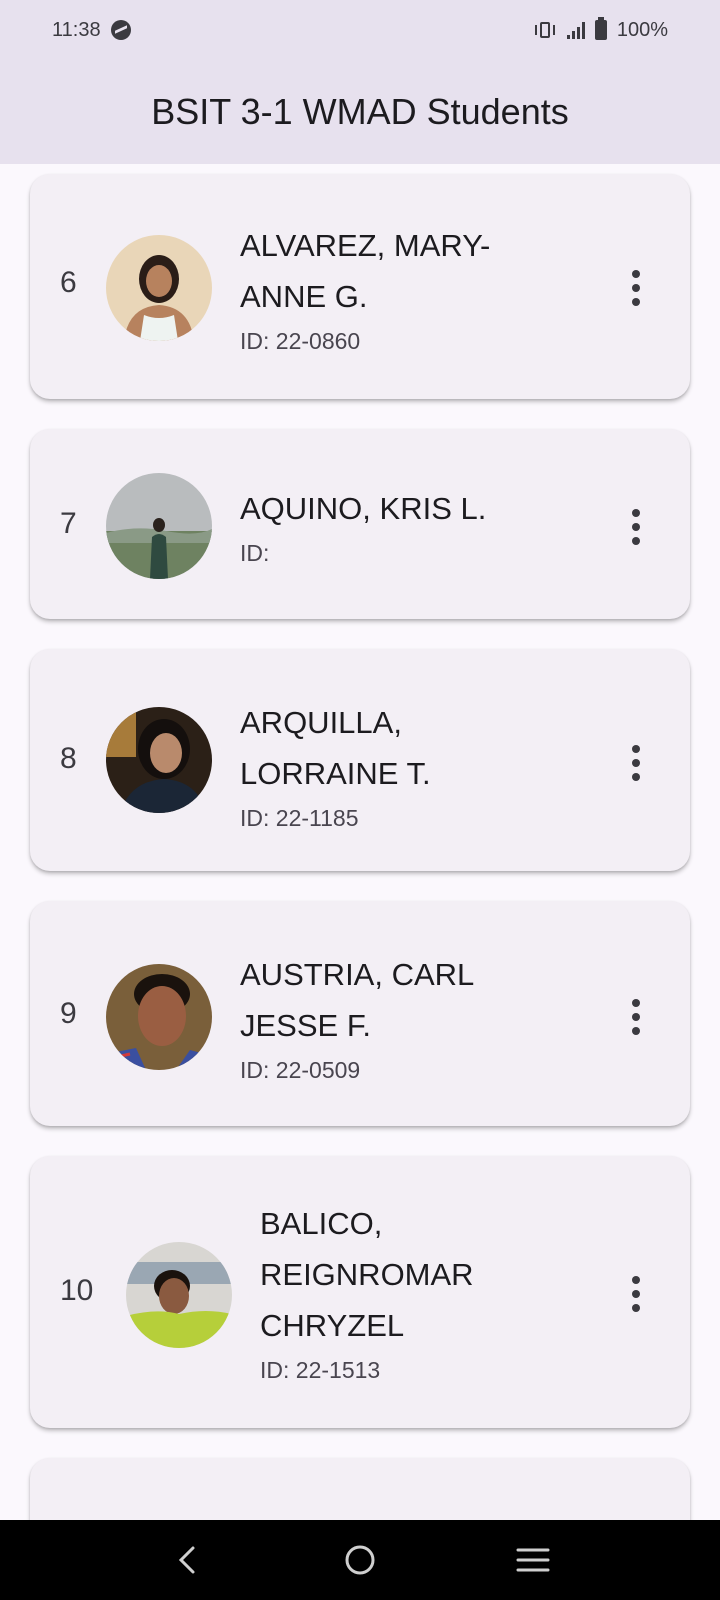 The image size is (720, 1600). I want to click on student-name: ALVAREZ, MARY- ANNE G., so click(365, 271).